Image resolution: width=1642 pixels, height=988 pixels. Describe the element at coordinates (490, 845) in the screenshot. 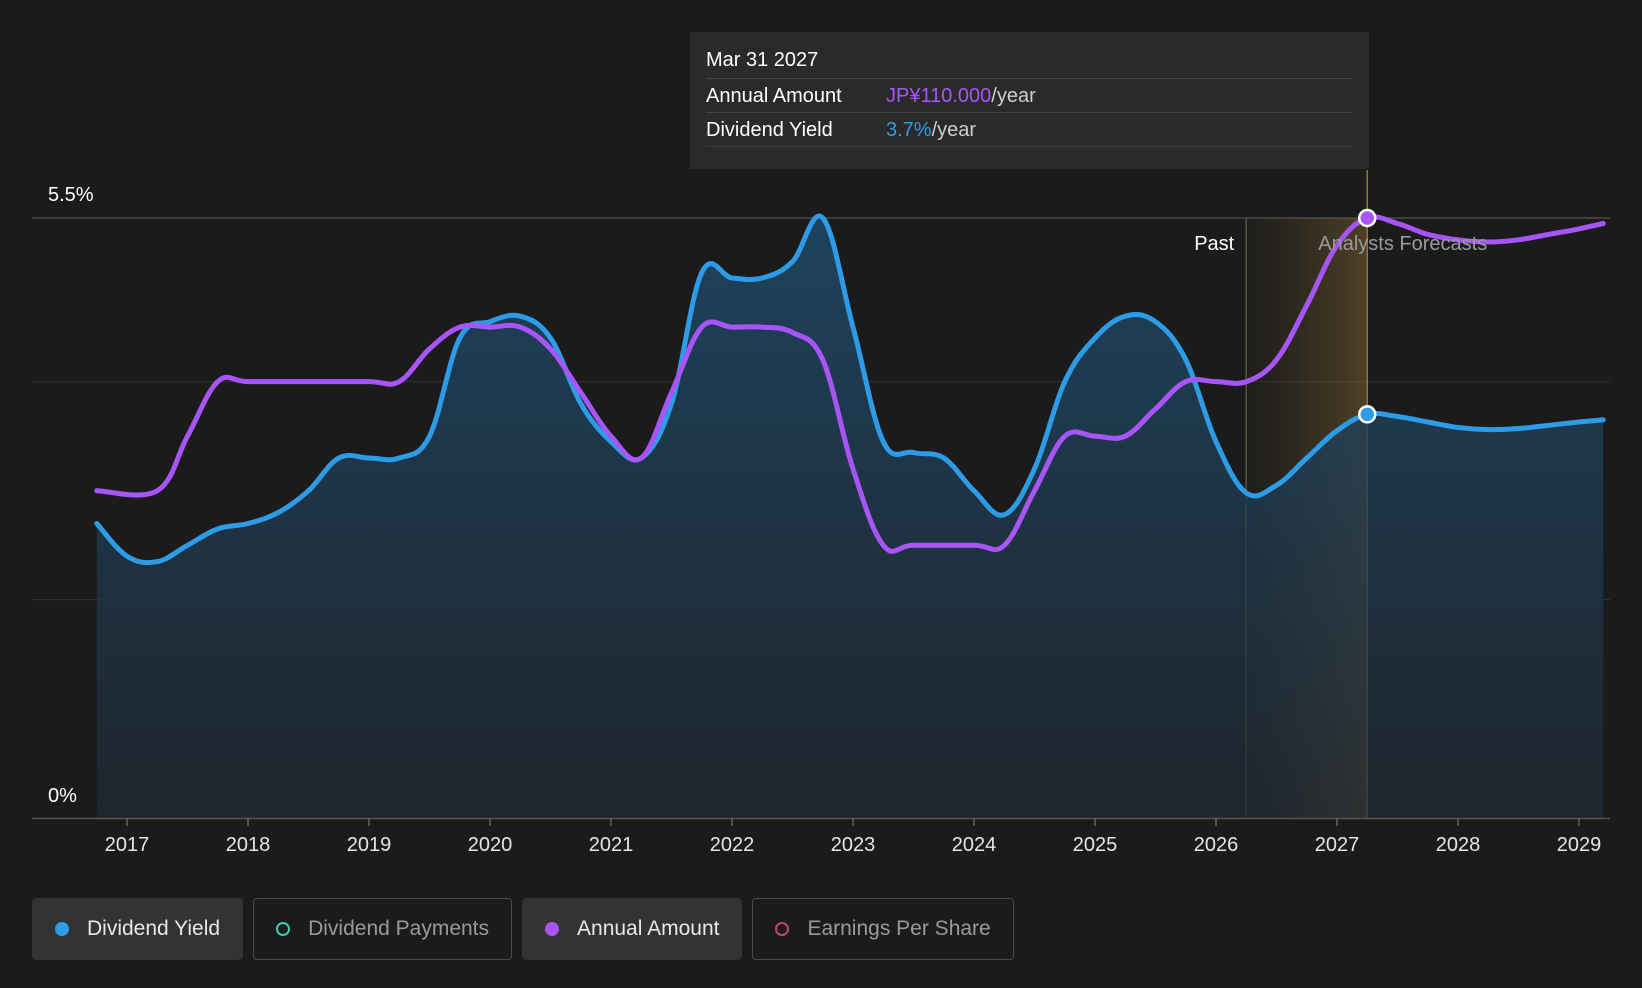

I see `x-tick-label: 2020` at that location.